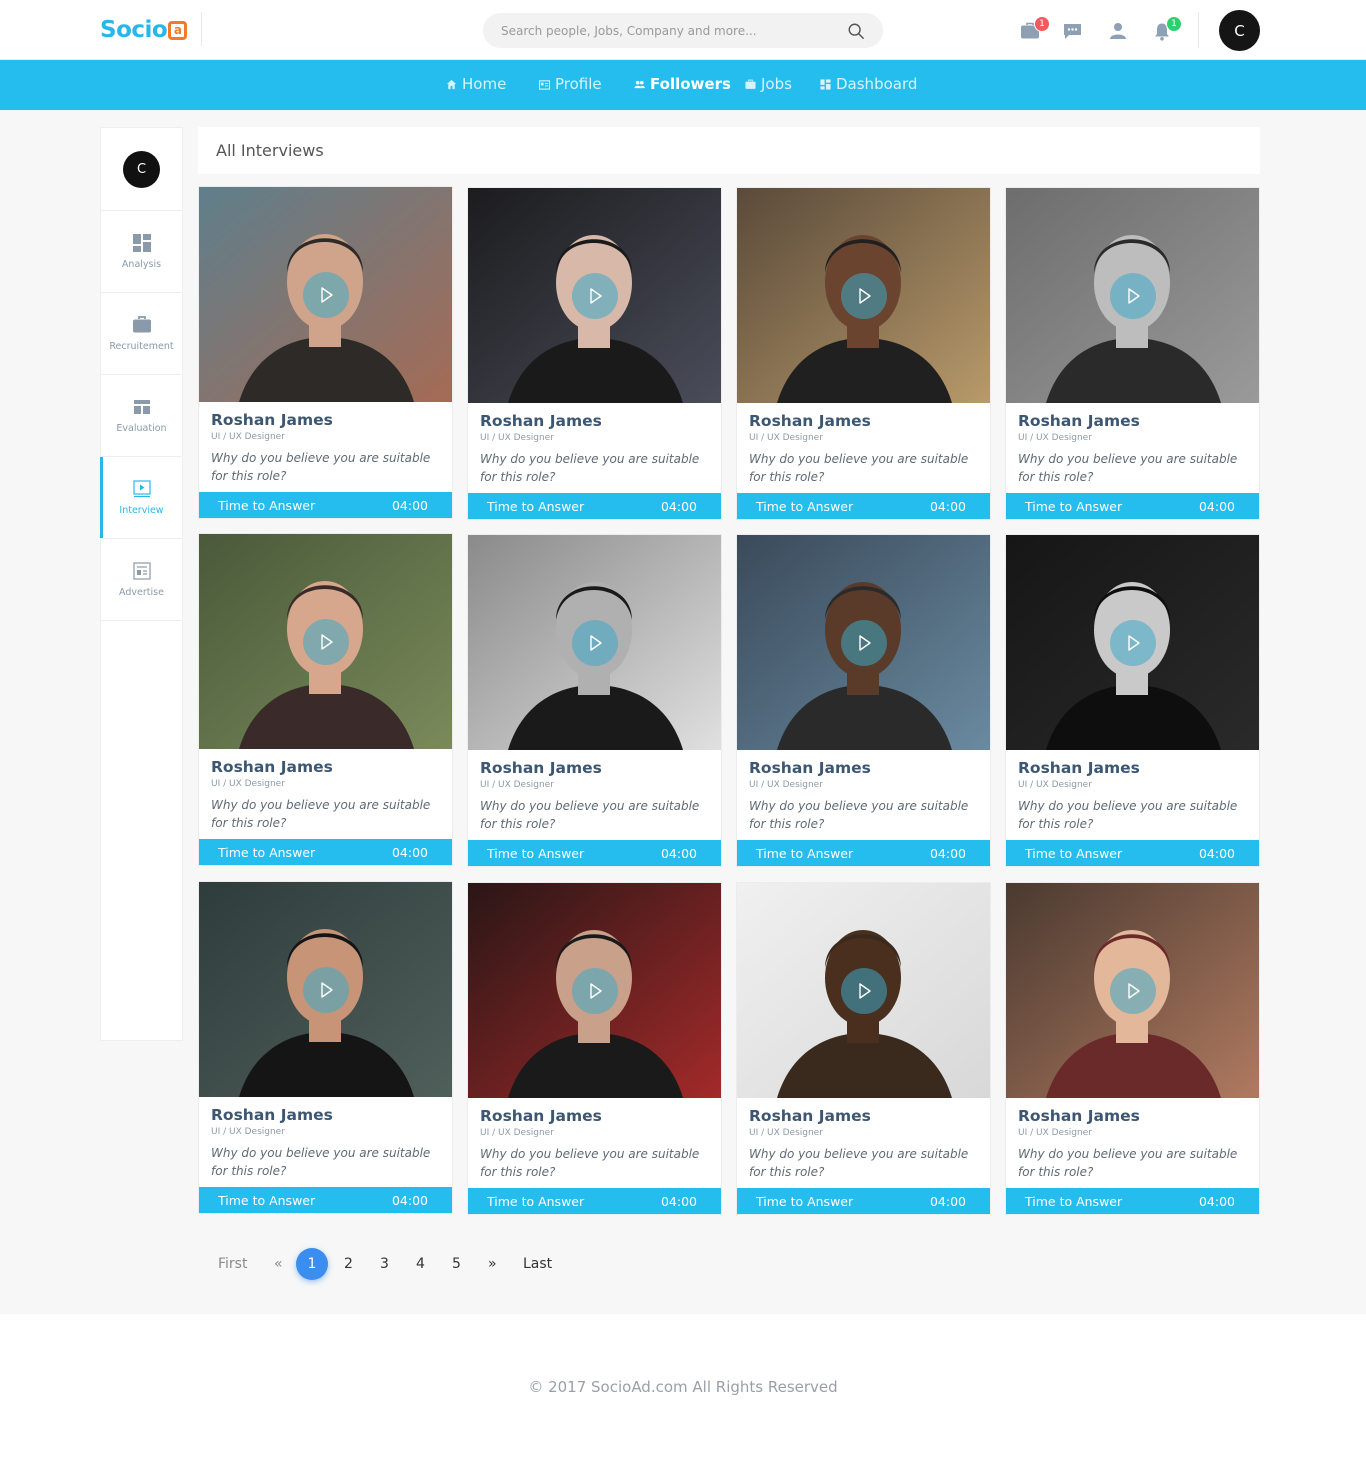 This screenshot has width=1366, height=1461. What do you see at coordinates (537, 1264) in the screenshot?
I see `pagination-last: Last` at bounding box center [537, 1264].